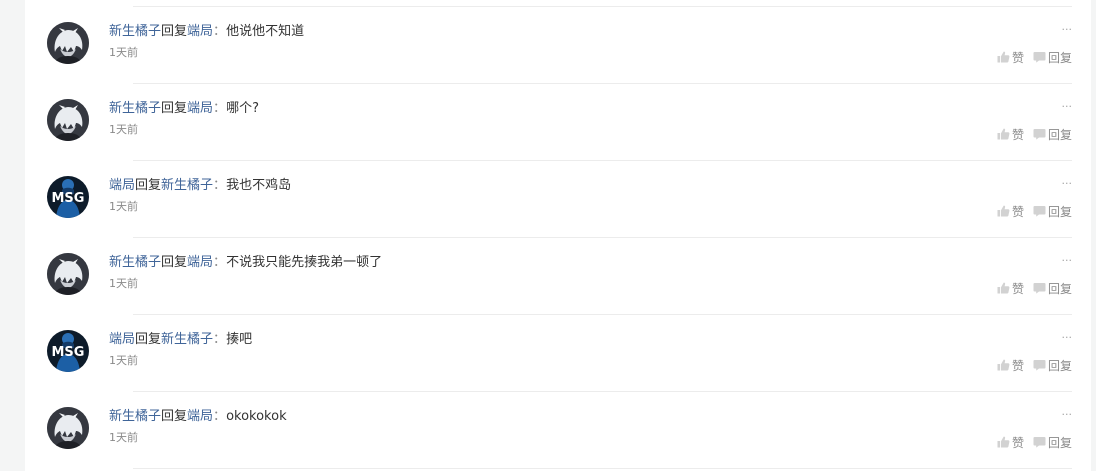 This screenshot has height=471, width=1096. I want to click on comment-line: 新生橘子回复端局：哪个?, so click(590, 109).